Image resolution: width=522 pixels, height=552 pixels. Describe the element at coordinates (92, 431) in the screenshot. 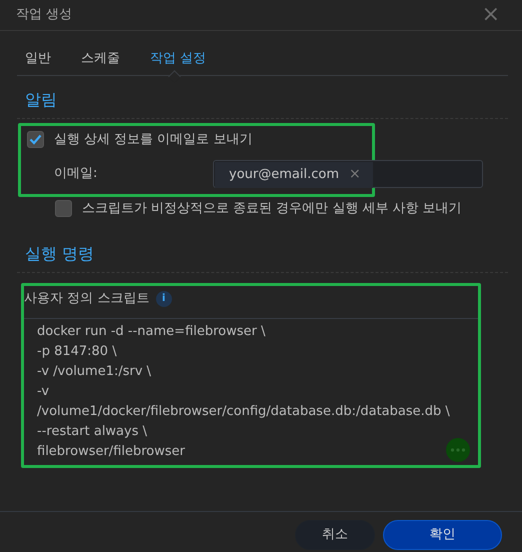

I see `code-line: --restart always \` at that location.